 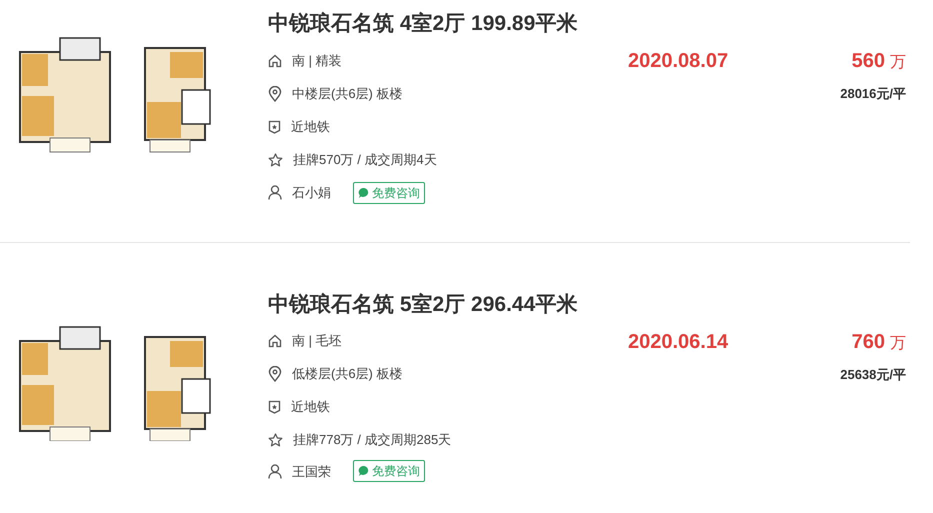 What do you see at coordinates (873, 375) in the screenshot?
I see `unit-price: 25638元/平` at bounding box center [873, 375].